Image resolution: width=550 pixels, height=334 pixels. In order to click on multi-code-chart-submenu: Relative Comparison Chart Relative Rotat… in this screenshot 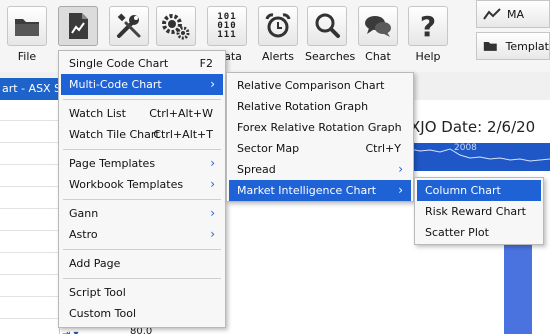, I will do `click(320, 137)`.